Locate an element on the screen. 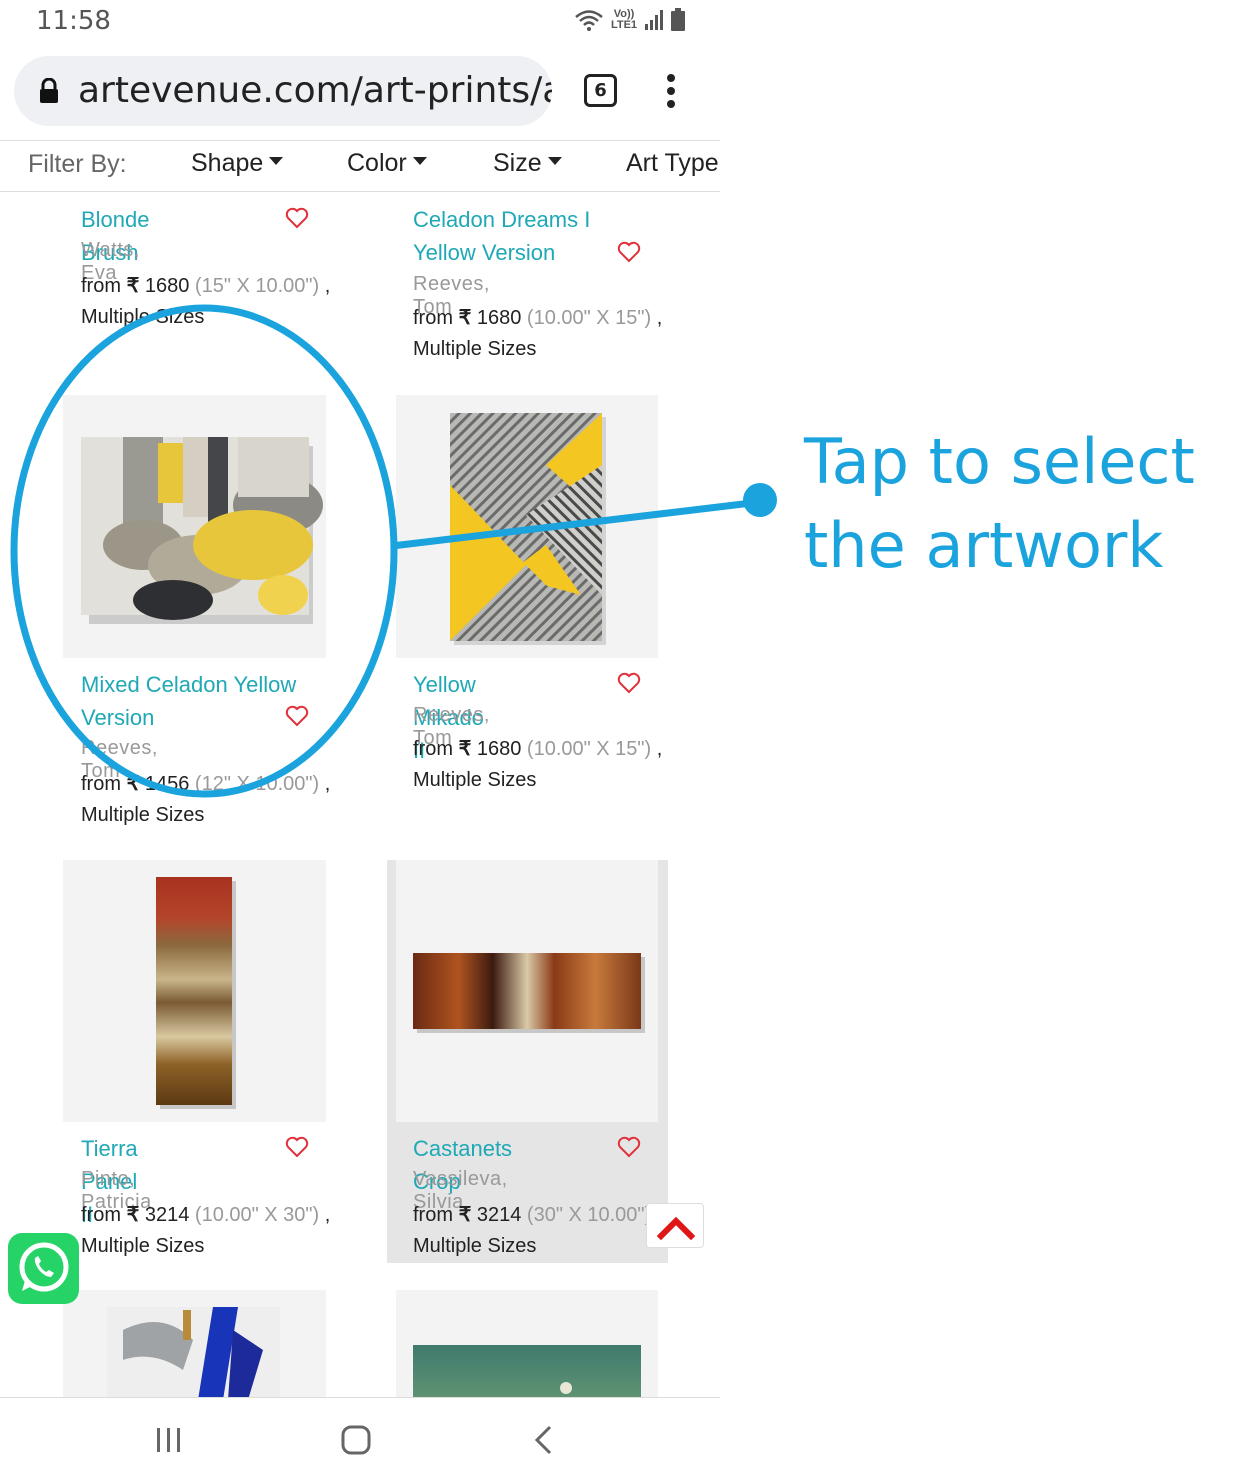  callout-line is located at coordinates (576, 524).